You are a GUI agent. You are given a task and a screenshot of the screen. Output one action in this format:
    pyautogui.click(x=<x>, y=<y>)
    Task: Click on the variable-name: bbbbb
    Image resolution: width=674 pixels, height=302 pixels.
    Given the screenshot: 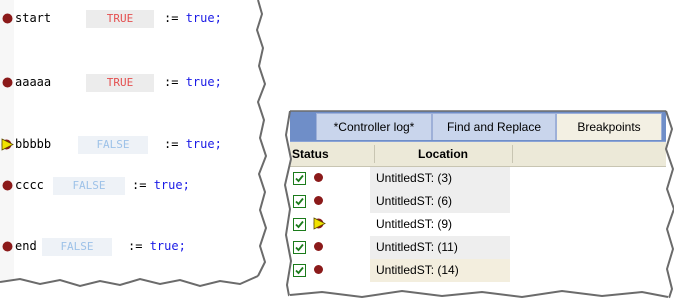 What is the action you would take?
    pyautogui.click(x=33, y=144)
    